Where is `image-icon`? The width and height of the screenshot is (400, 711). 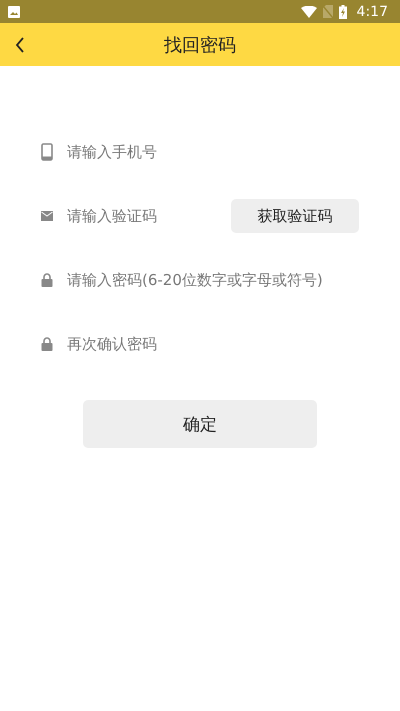
image-icon is located at coordinates (14, 12).